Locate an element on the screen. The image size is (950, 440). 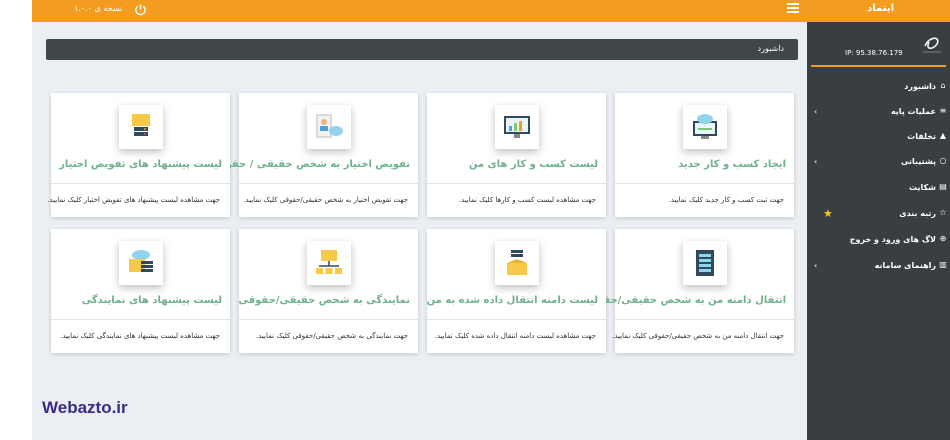
plus-circle-icon: ⊕ is located at coordinates (943, 238).